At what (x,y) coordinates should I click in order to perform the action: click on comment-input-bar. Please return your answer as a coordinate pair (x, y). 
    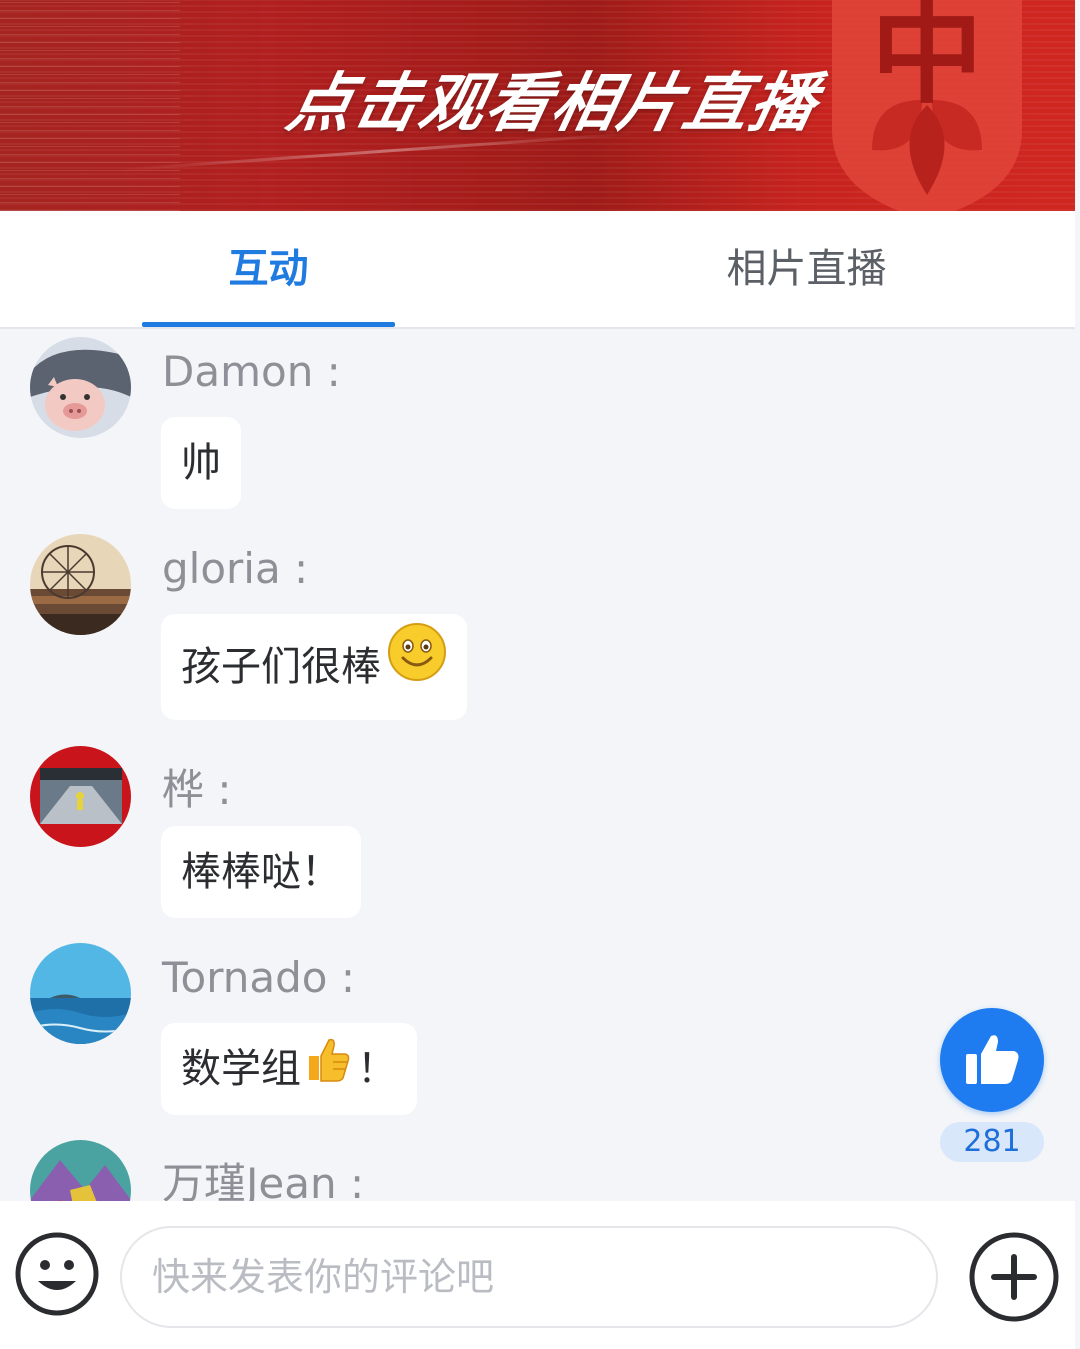
    Looking at the image, I should click on (537, 1275).